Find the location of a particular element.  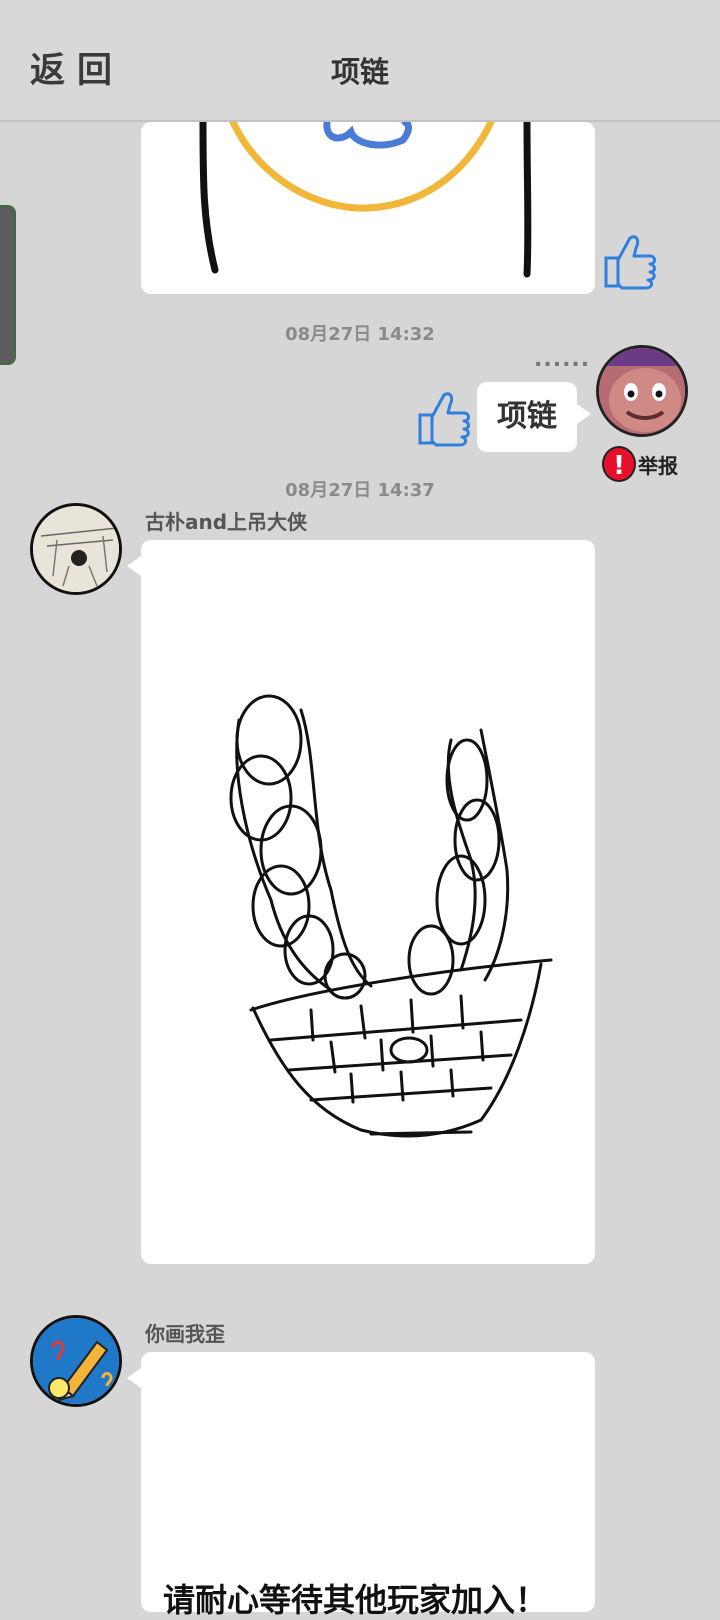

page-title: 项链 is located at coordinates (359, 72).